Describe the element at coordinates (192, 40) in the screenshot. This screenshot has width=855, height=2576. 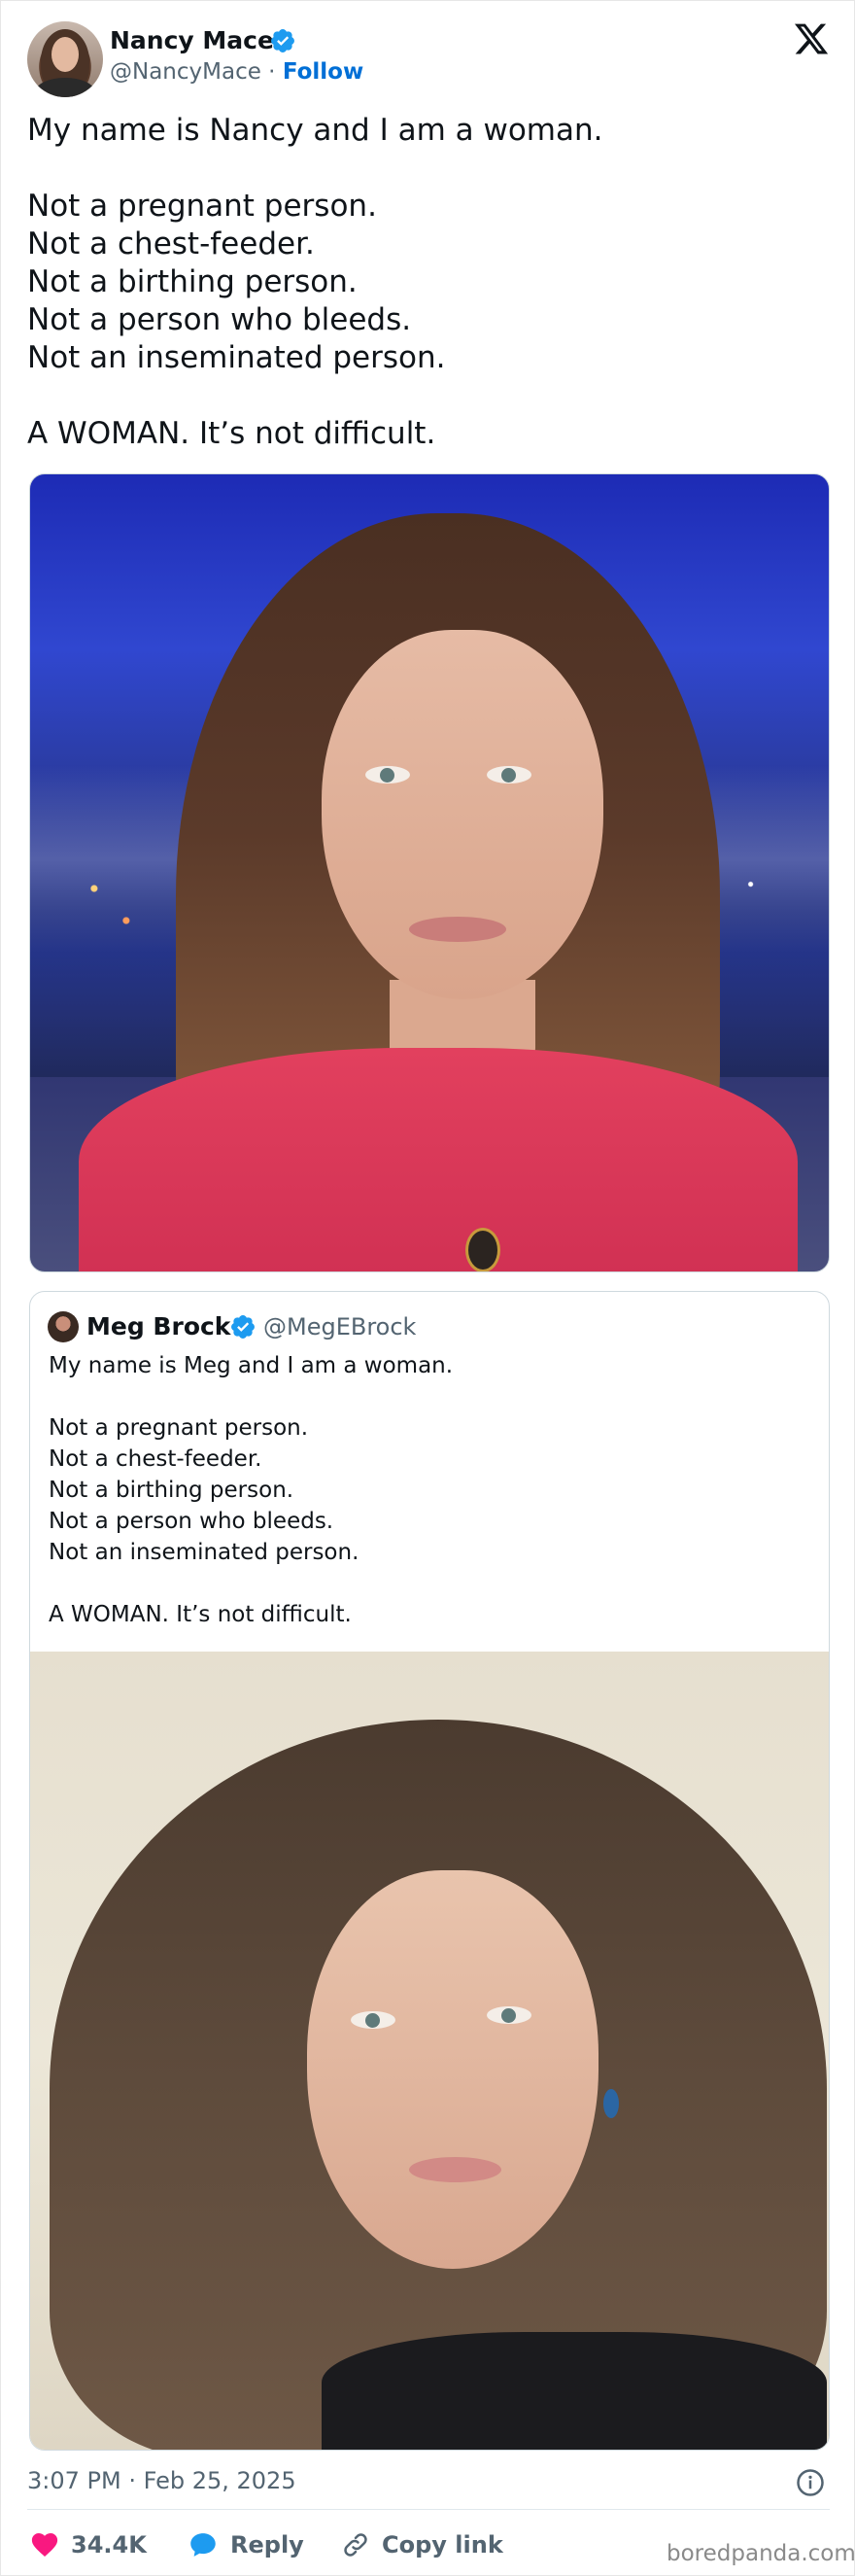
I see `author-name: Nancy Mace` at that location.